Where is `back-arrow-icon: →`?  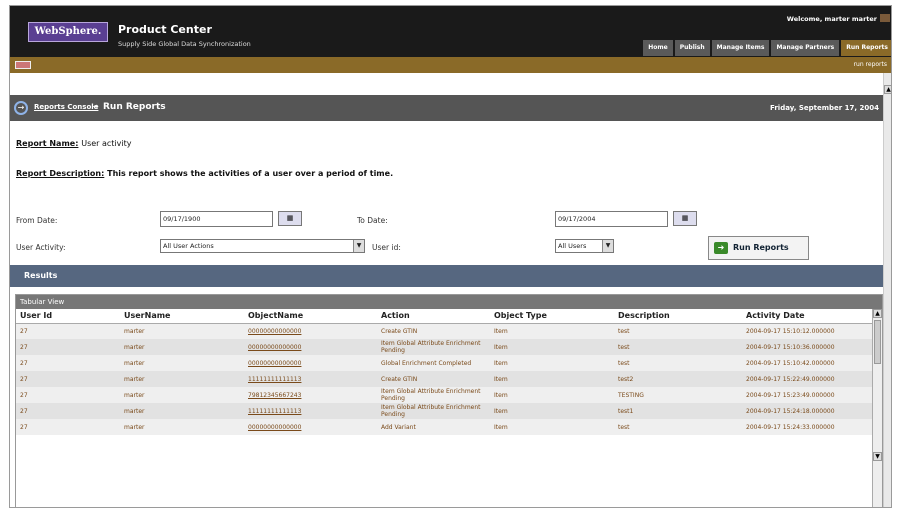 back-arrow-icon: → is located at coordinates (21, 108).